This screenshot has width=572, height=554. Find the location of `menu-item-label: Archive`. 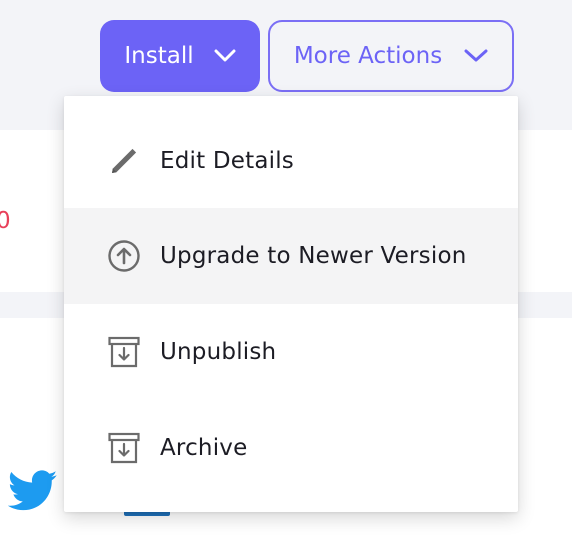

menu-item-label: Archive is located at coordinates (204, 448).